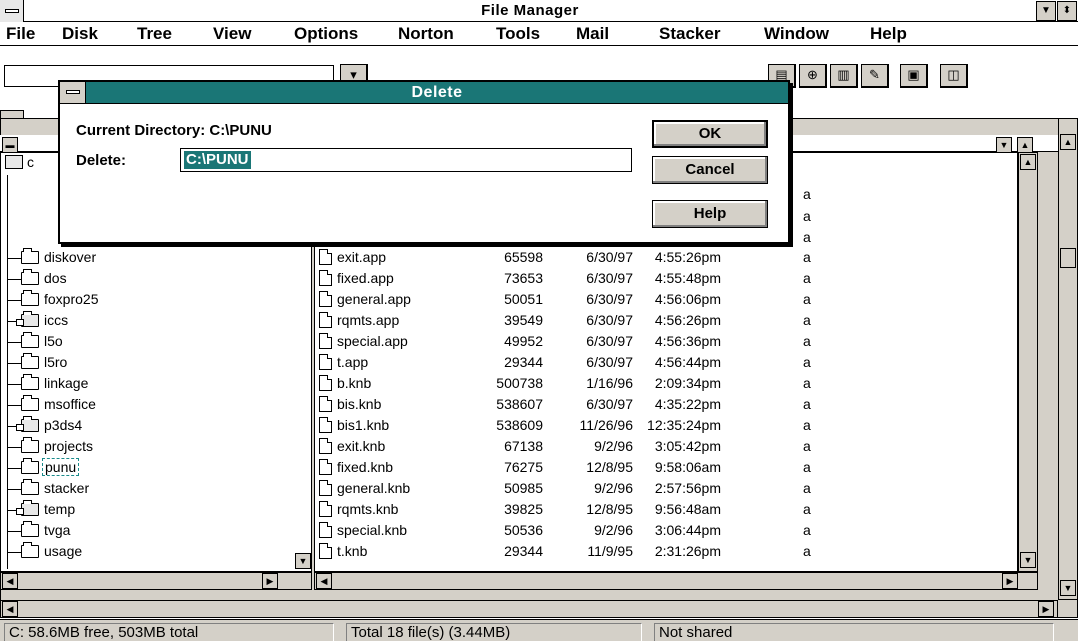 The width and height of the screenshot is (1078, 641). What do you see at coordinates (665, 468) in the screenshot?
I see `file-row: fixed.knb 76275 12/8/95 9:58:06am a` at bounding box center [665, 468].